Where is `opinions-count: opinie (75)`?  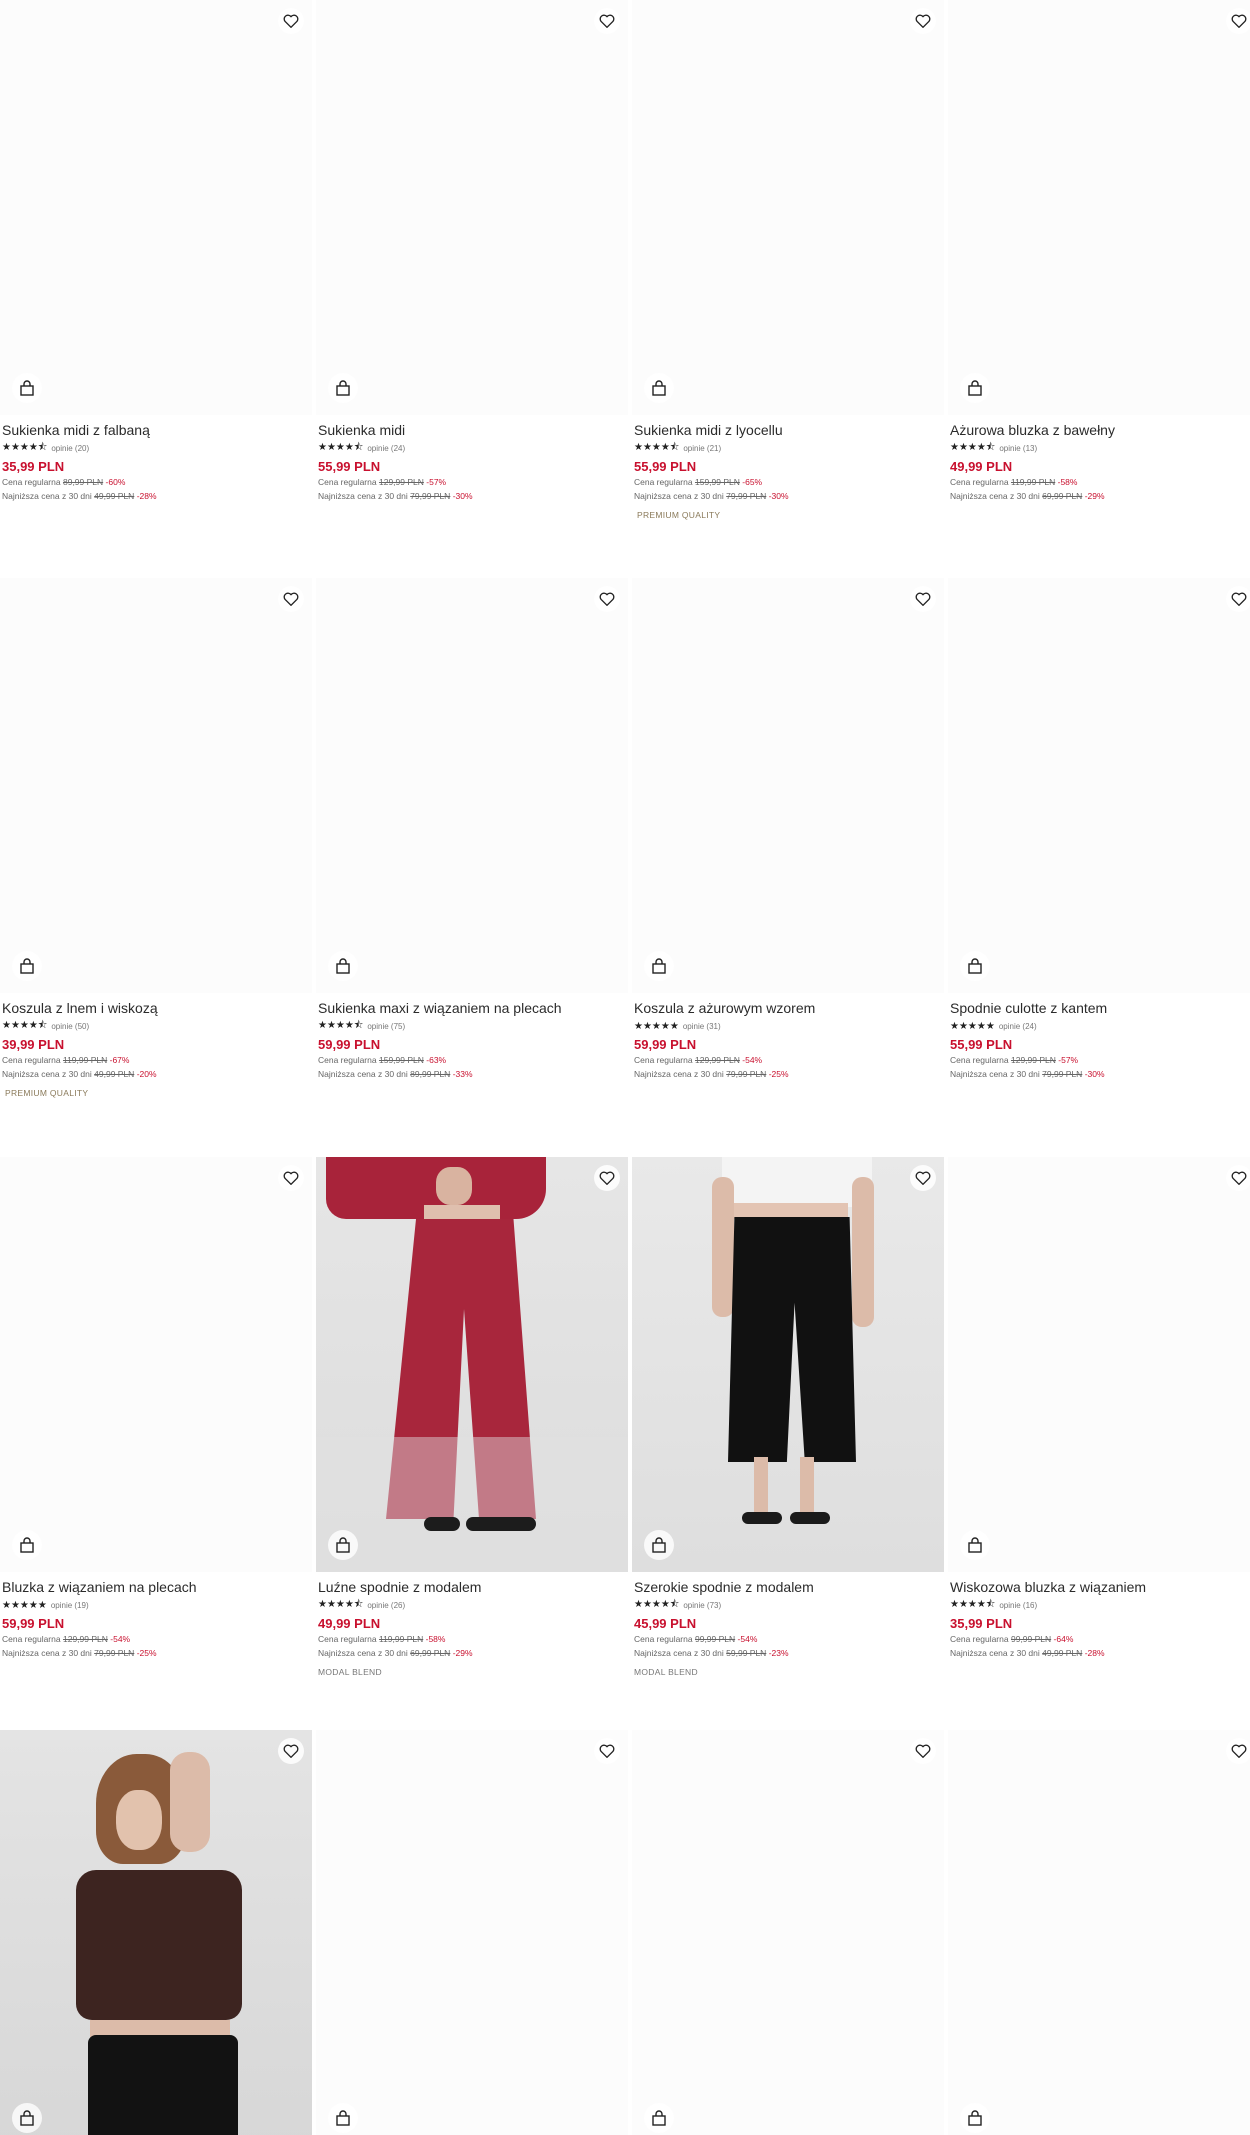 opinions-count: opinie (75) is located at coordinates (386, 1026).